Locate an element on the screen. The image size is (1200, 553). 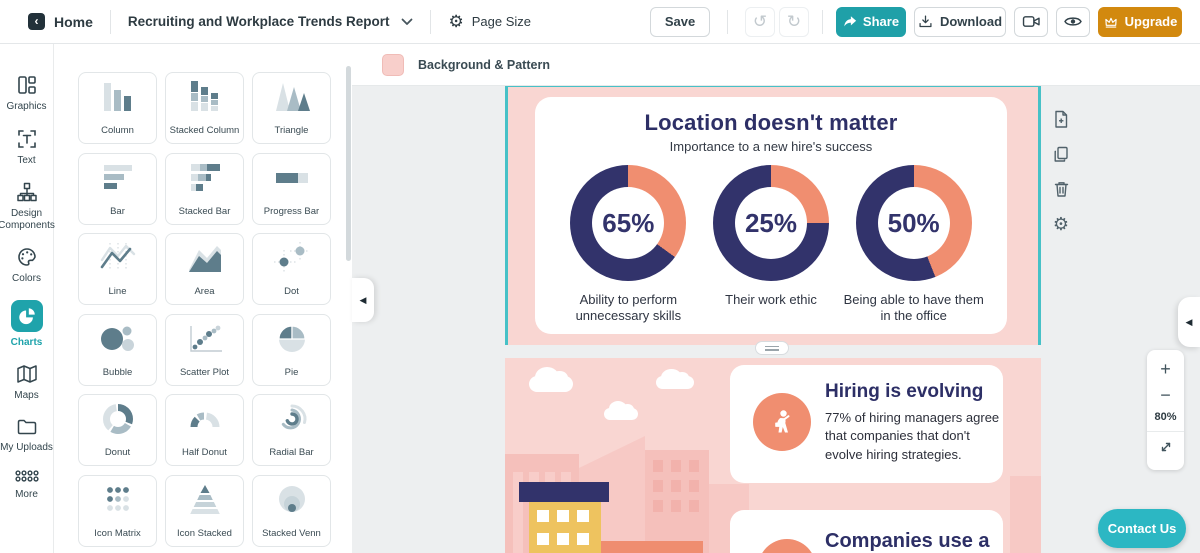
chart-type-pie: Pie is located at coordinates (291, 349).